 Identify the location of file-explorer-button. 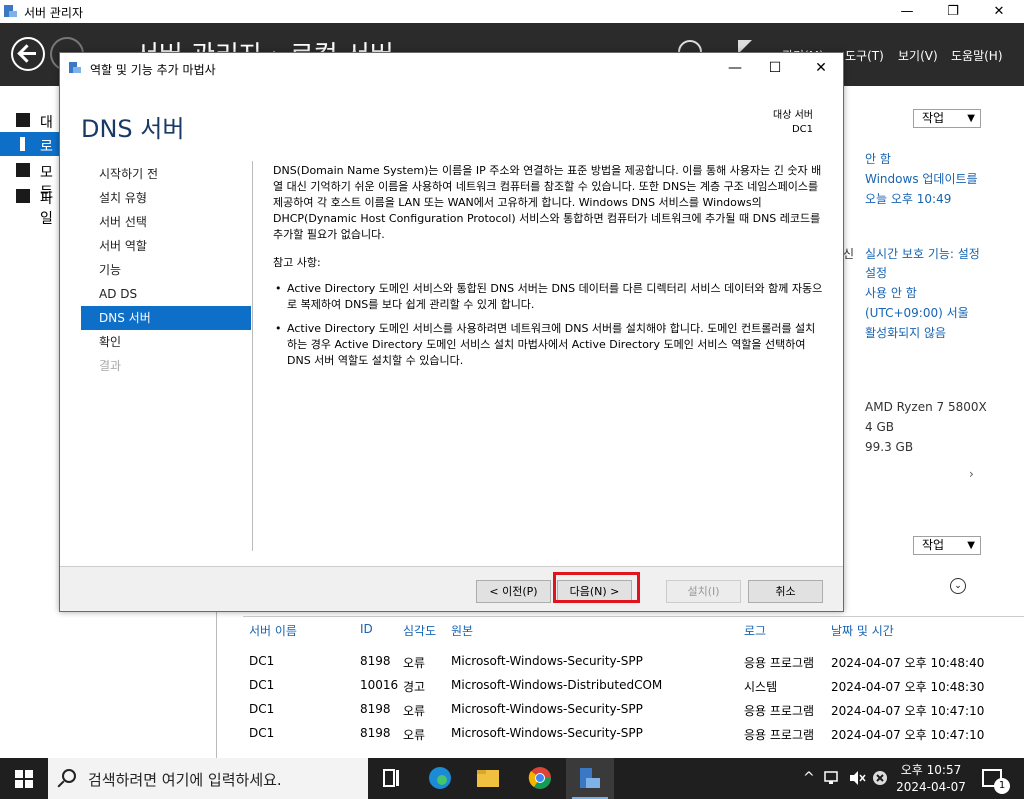
(488, 778).